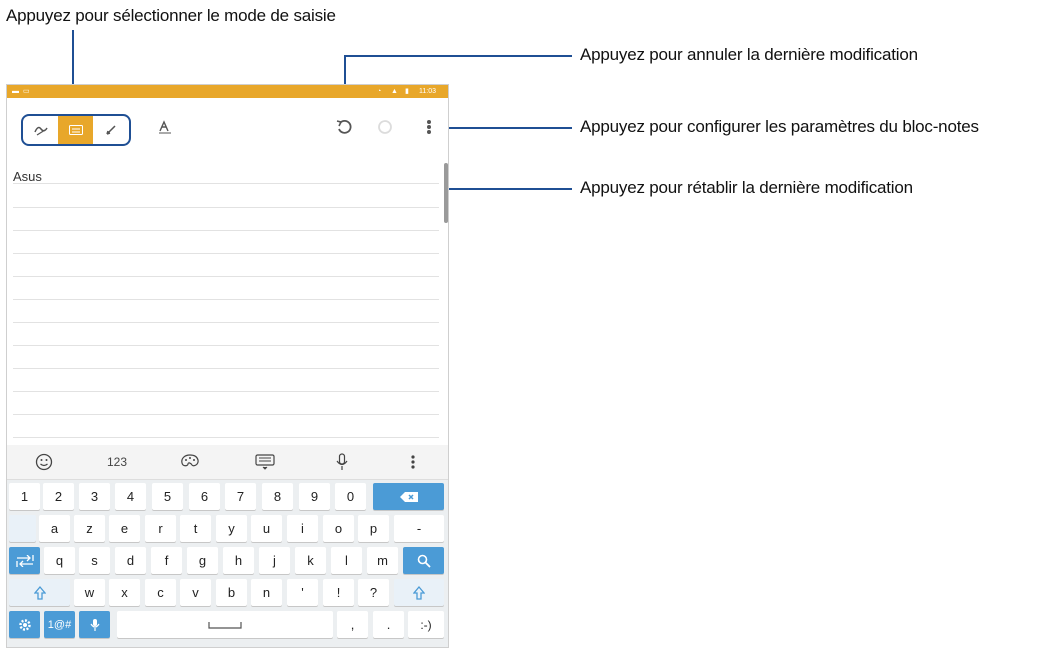 The width and height of the screenshot is (1051, 648). What do you see at coordinates (506, 128) in the screenshot?
I see `callout-line-settings` at bounding box center [506, 128].